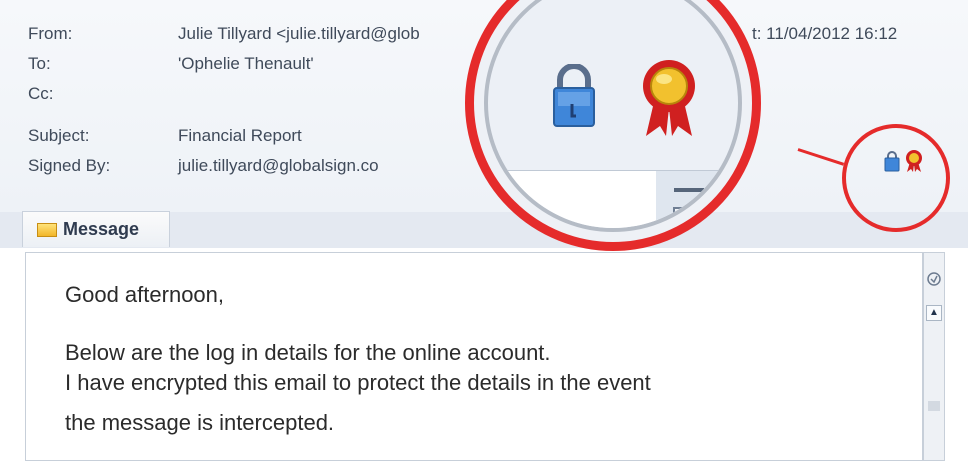  Describe the element at coordinates (669, 98) in the screenshot. I see `award-ribbon-icon` at that location.